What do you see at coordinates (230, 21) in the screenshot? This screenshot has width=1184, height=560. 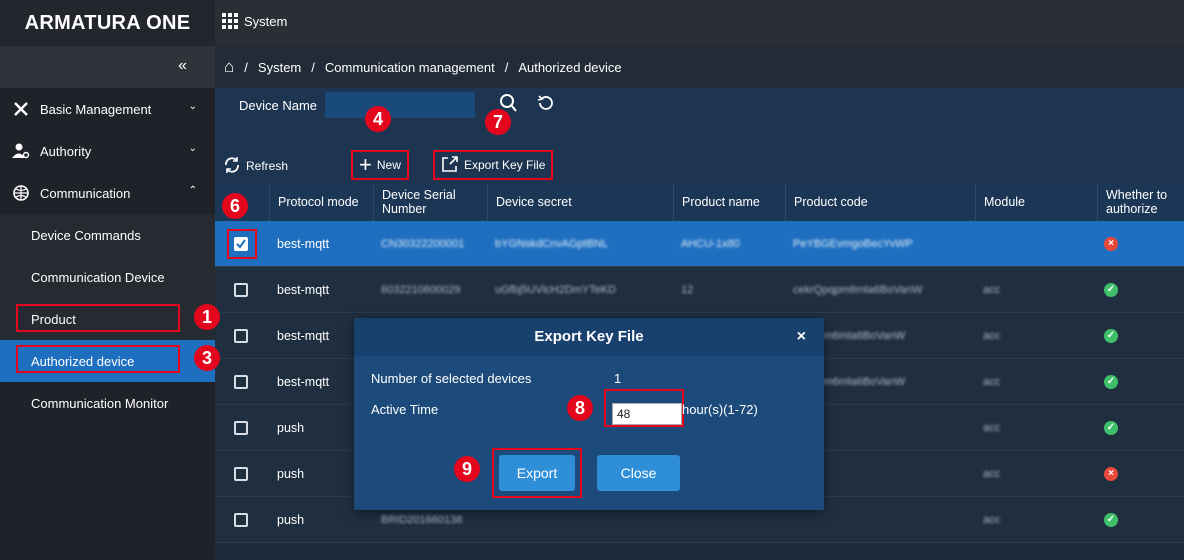 I see `apps-grid-icon` at bounding box center [230, 21].